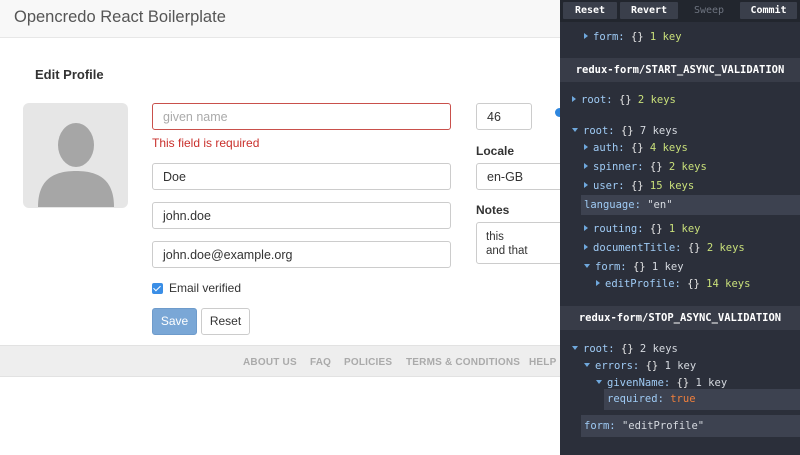 This screenshot has height=455, width=800. Describe the element at coordinates (206, 143) in the screenshot. I see `given-name-error: This field is required` at that location.